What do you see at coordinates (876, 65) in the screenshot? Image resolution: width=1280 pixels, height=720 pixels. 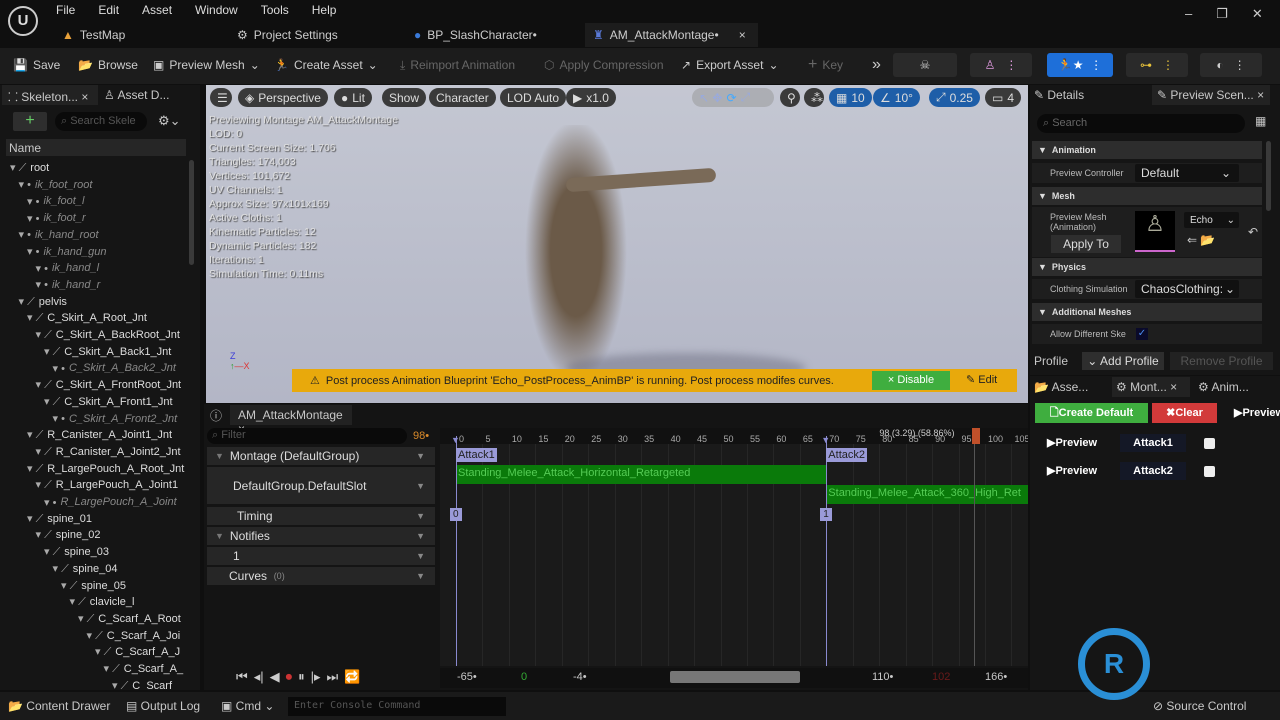 I see `more-toolbar-icon: »` at bounding box center [876, 65].